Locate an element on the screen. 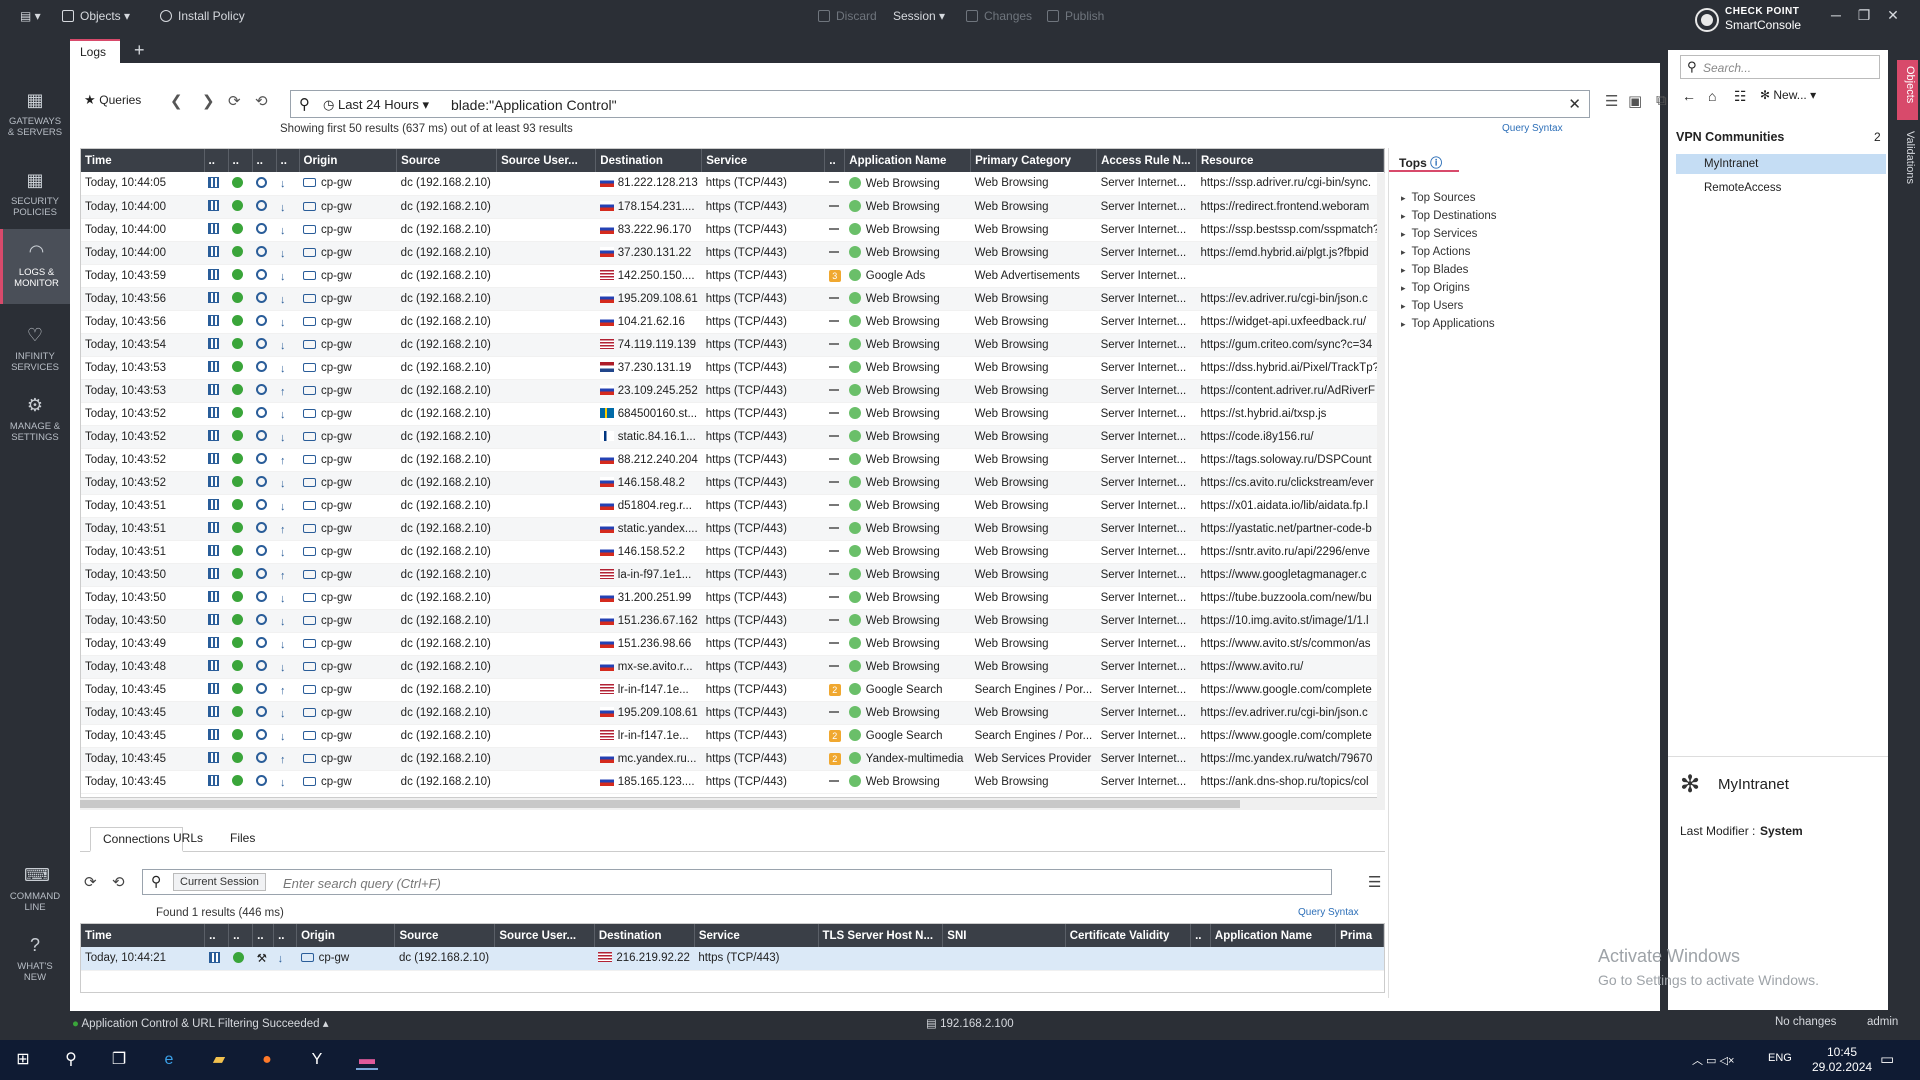  nav-security-policies: ▦ SECURITY POLICIES is located at coordinates (35, 193).